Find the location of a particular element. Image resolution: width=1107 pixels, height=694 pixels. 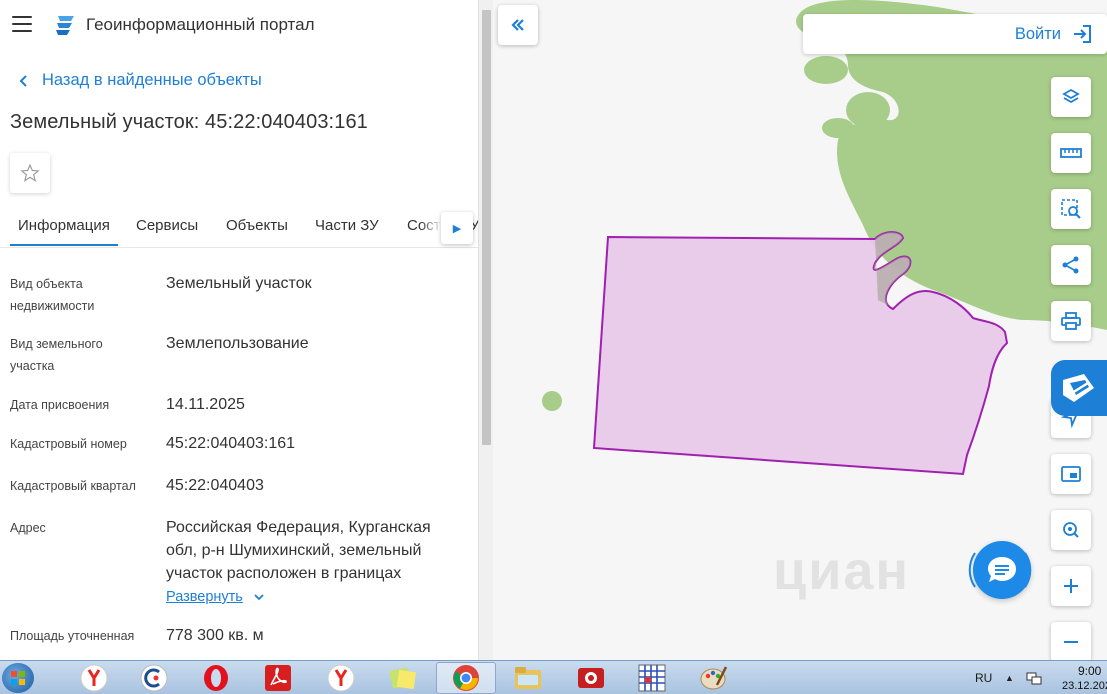

taskbar: RU ▲ 9:00 23.12.2025 is located at coordinates (553, 677).